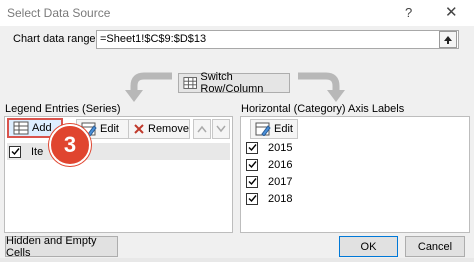  I want to click on edit-axis-labels-button: Edit, so click(274, 129).